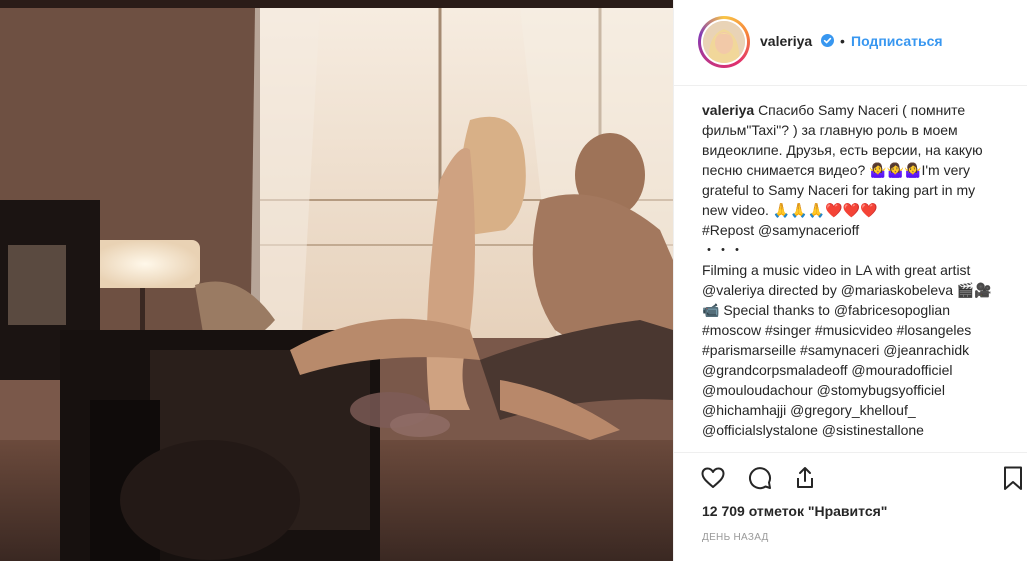 The width and height of the screenshot is (1027, 561). I want to click on post-timestamp: ДЕНЬ НАЗАД, so click(735, 537).